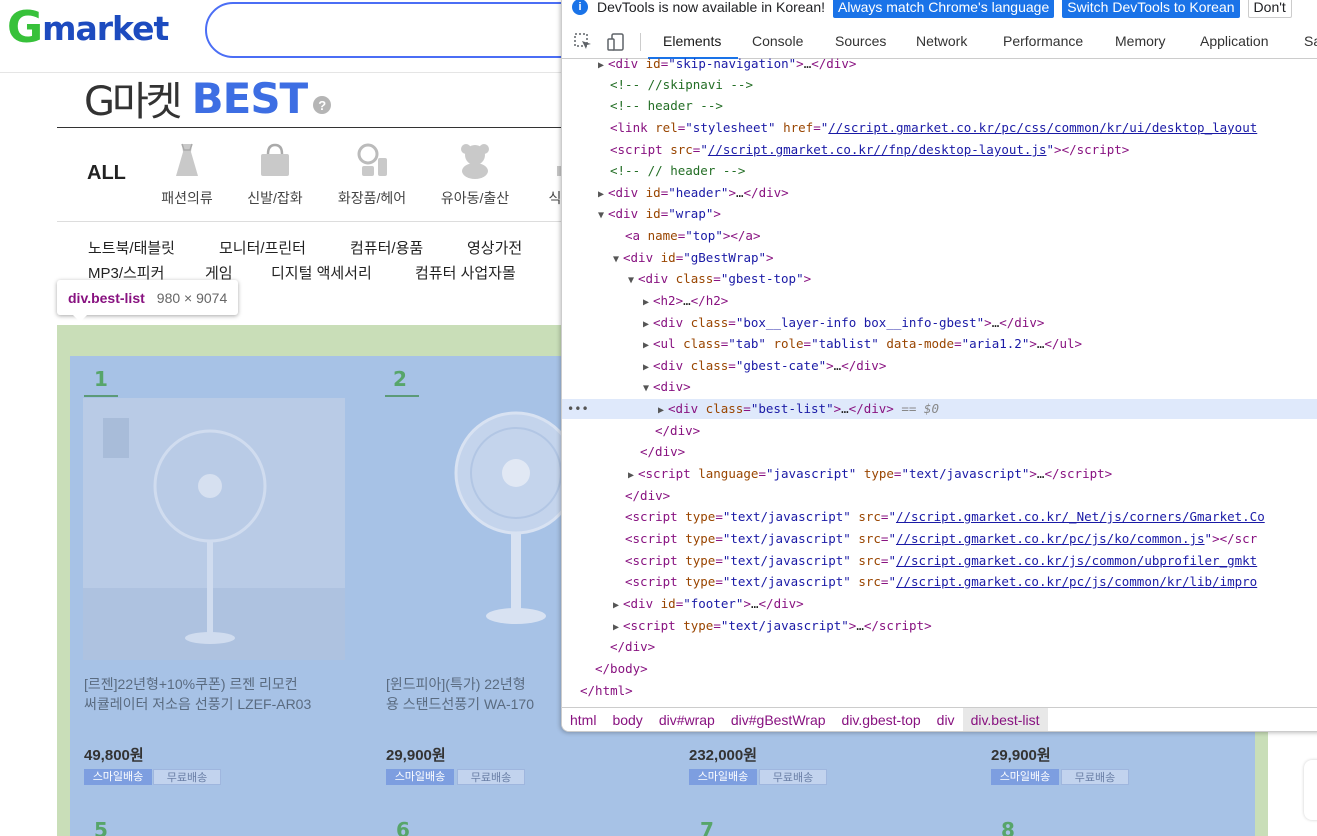  What do you see at coordinates (494, 247) in the screenshot?
I see `subcategory-video: 영상가전` at bounding box center [494, 247].